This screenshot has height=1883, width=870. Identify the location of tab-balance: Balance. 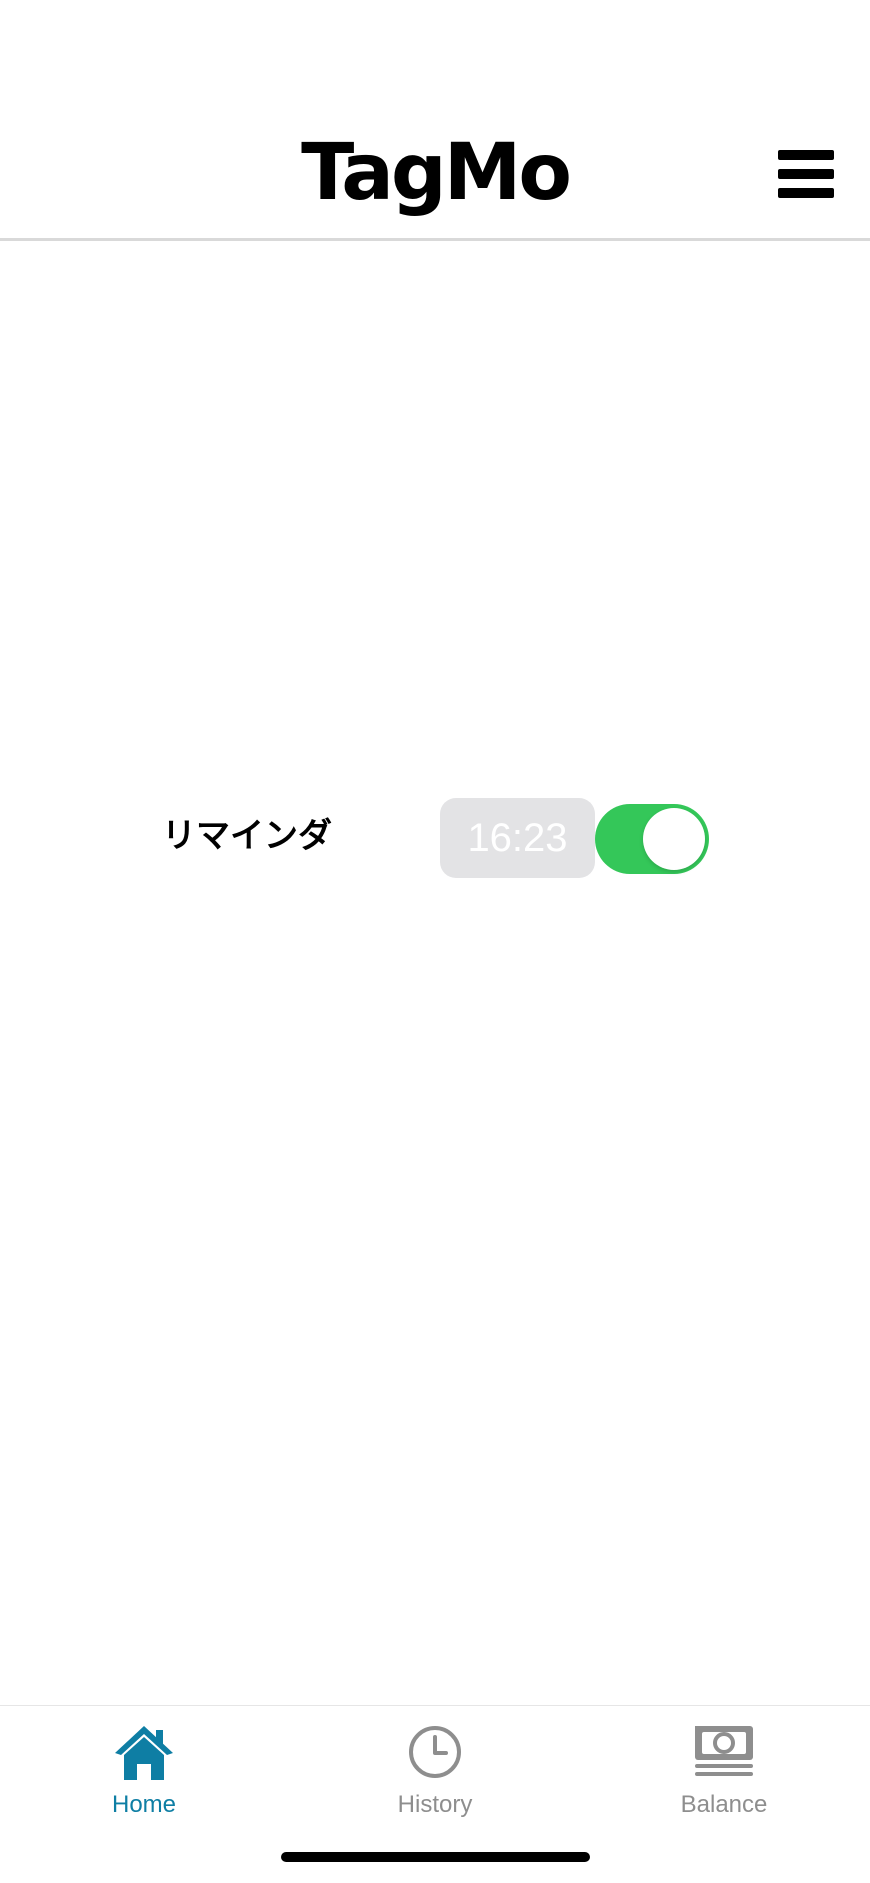
(724, 1766).